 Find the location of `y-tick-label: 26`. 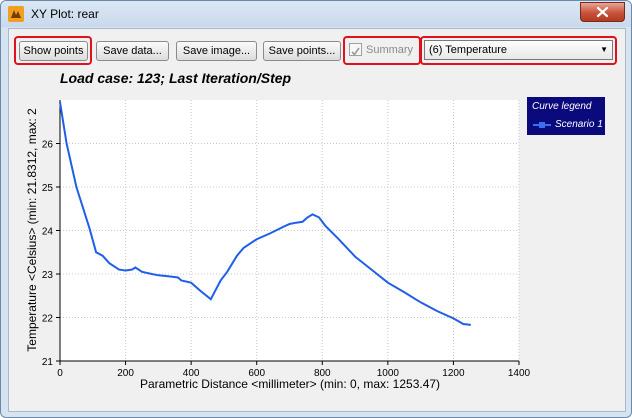

y-tick-label: 26 is located at coordinates (48, 145).